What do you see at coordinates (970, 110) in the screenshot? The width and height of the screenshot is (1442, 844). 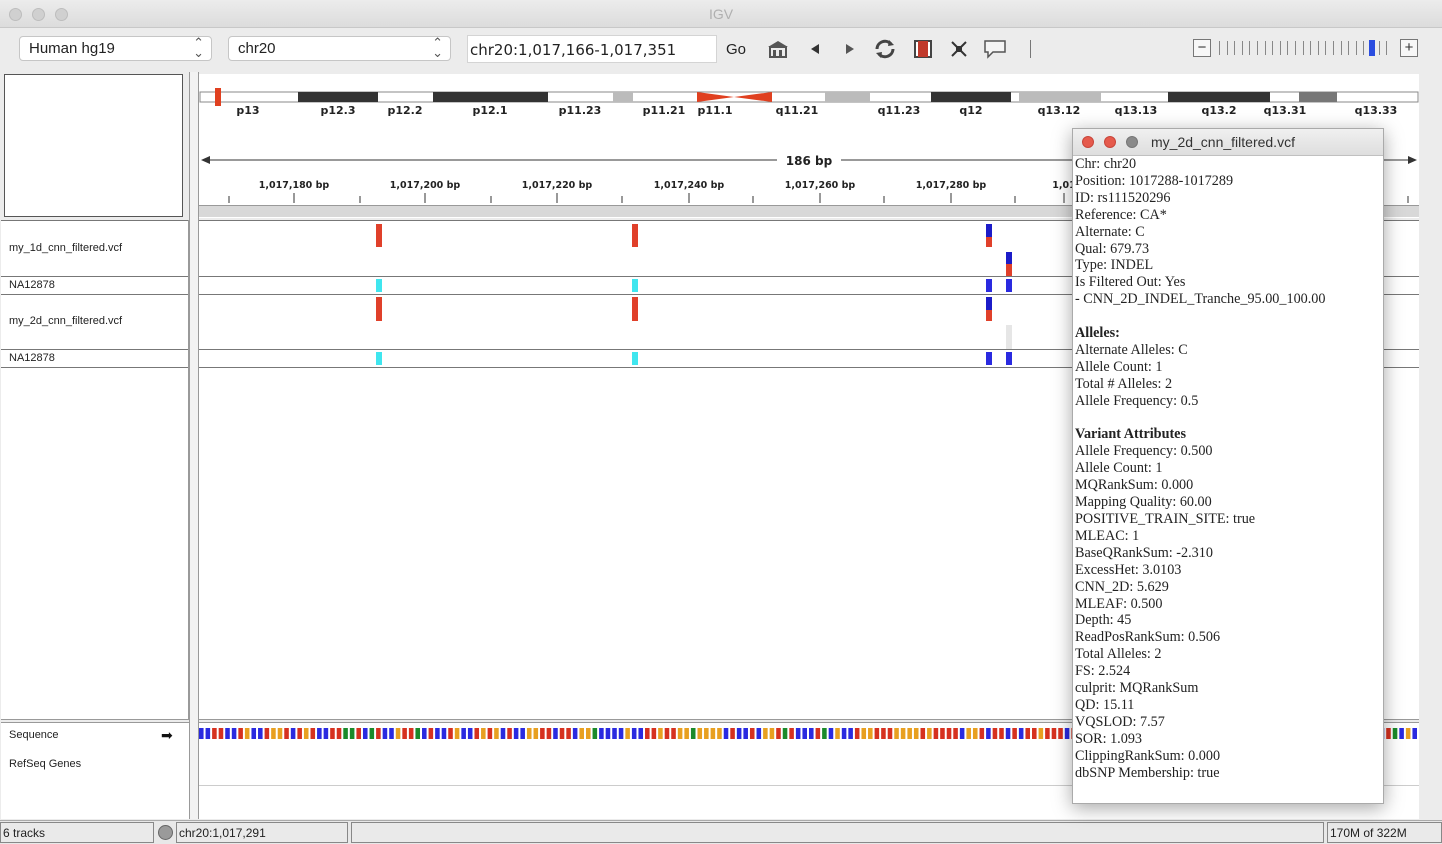 I see `band-label: q12` at bounding box center [970, 110].